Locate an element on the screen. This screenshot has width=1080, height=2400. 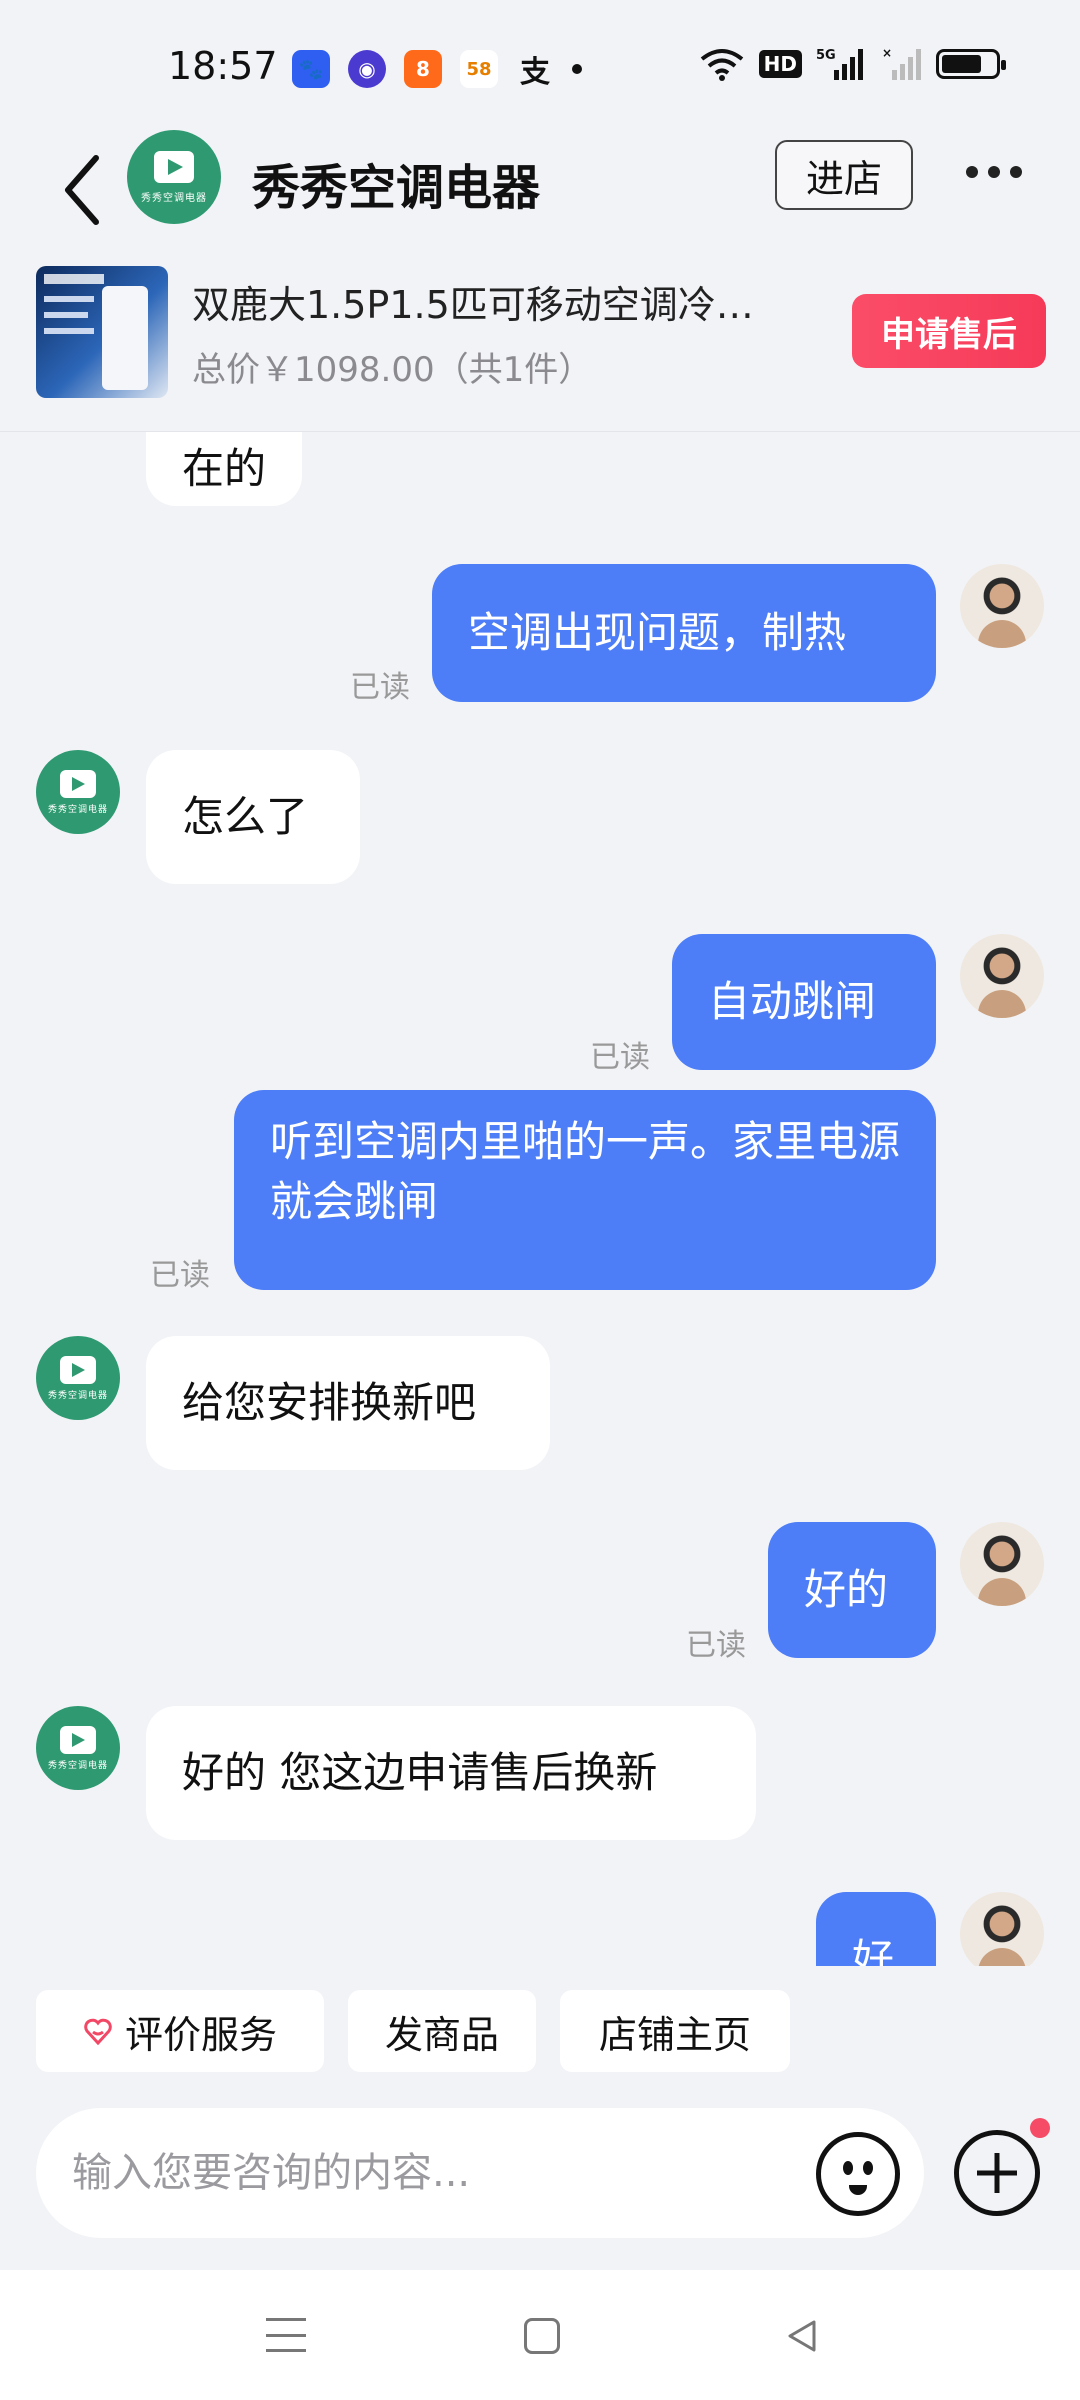
product-price: 总价￥1098.00（共1件） is located at coordinates (392, 370).